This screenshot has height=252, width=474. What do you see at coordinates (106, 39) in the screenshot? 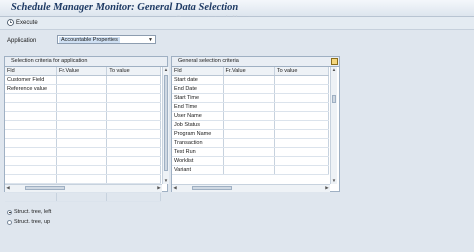
I see `application-dropdown: Accountable Properties ▼` at bounding box center [106, 39].